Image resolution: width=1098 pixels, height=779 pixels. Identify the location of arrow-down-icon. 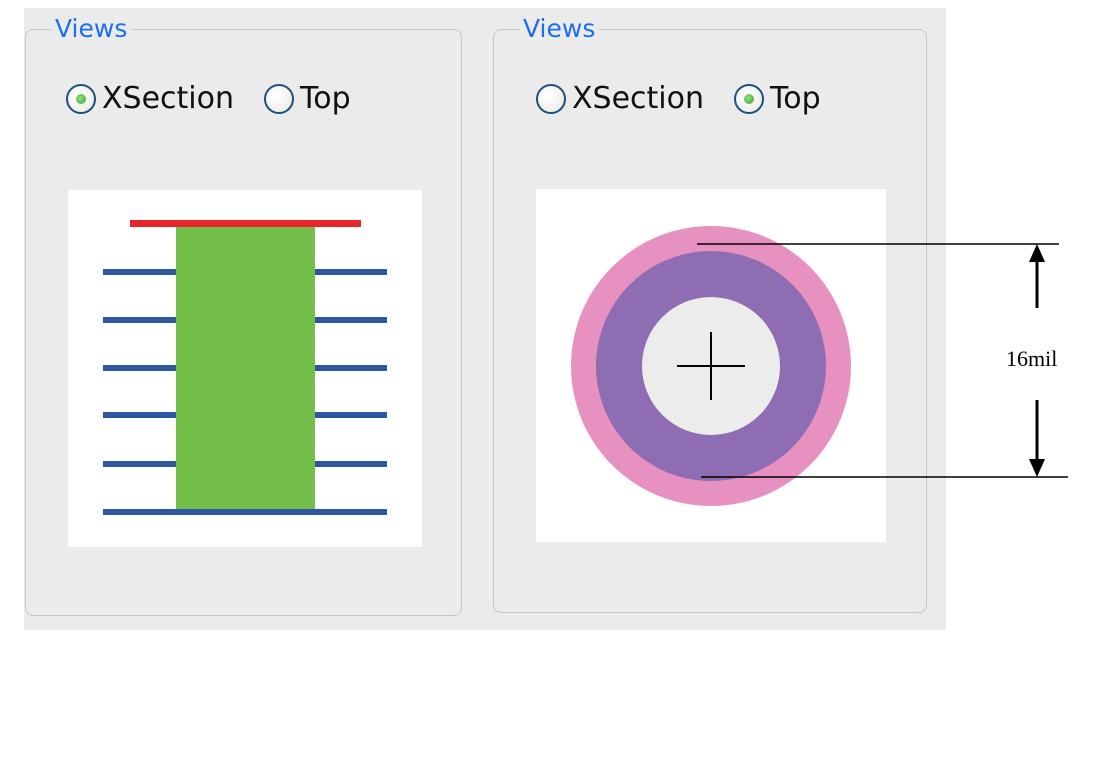
(1037, 438).